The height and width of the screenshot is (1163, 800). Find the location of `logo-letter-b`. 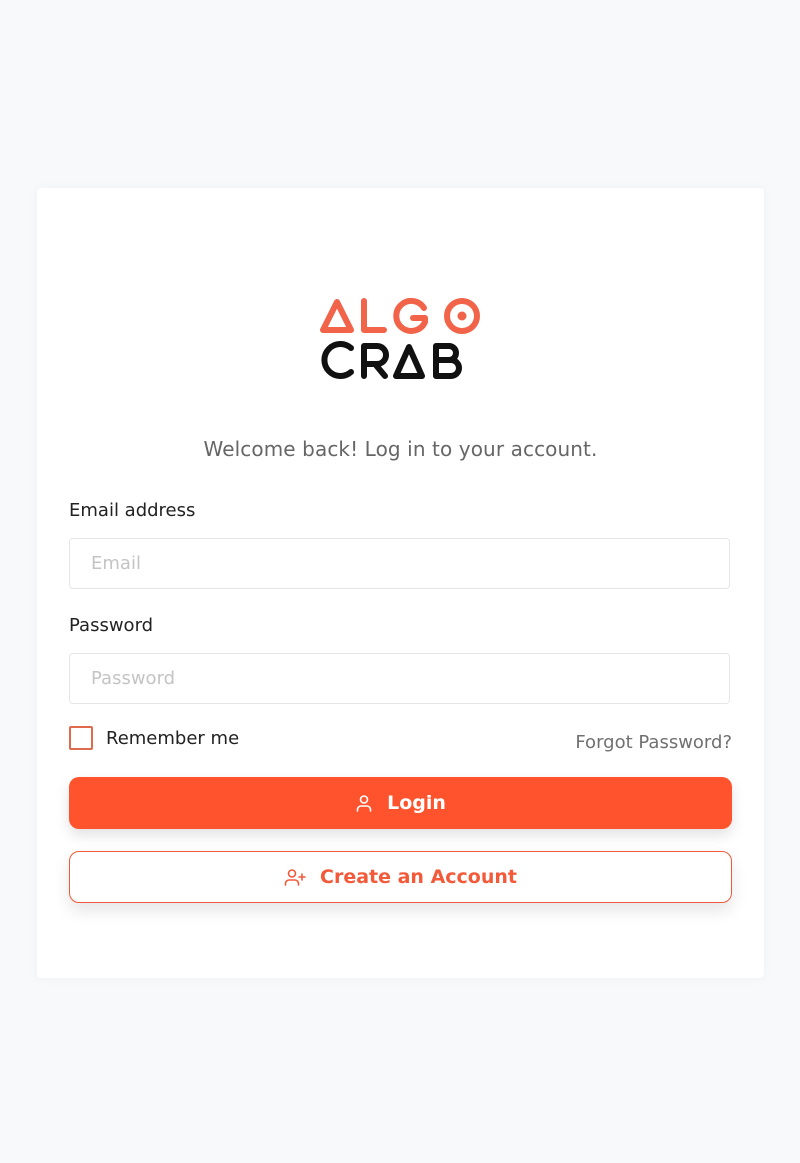

logo-letter-b is located at coordinates (447, 361).